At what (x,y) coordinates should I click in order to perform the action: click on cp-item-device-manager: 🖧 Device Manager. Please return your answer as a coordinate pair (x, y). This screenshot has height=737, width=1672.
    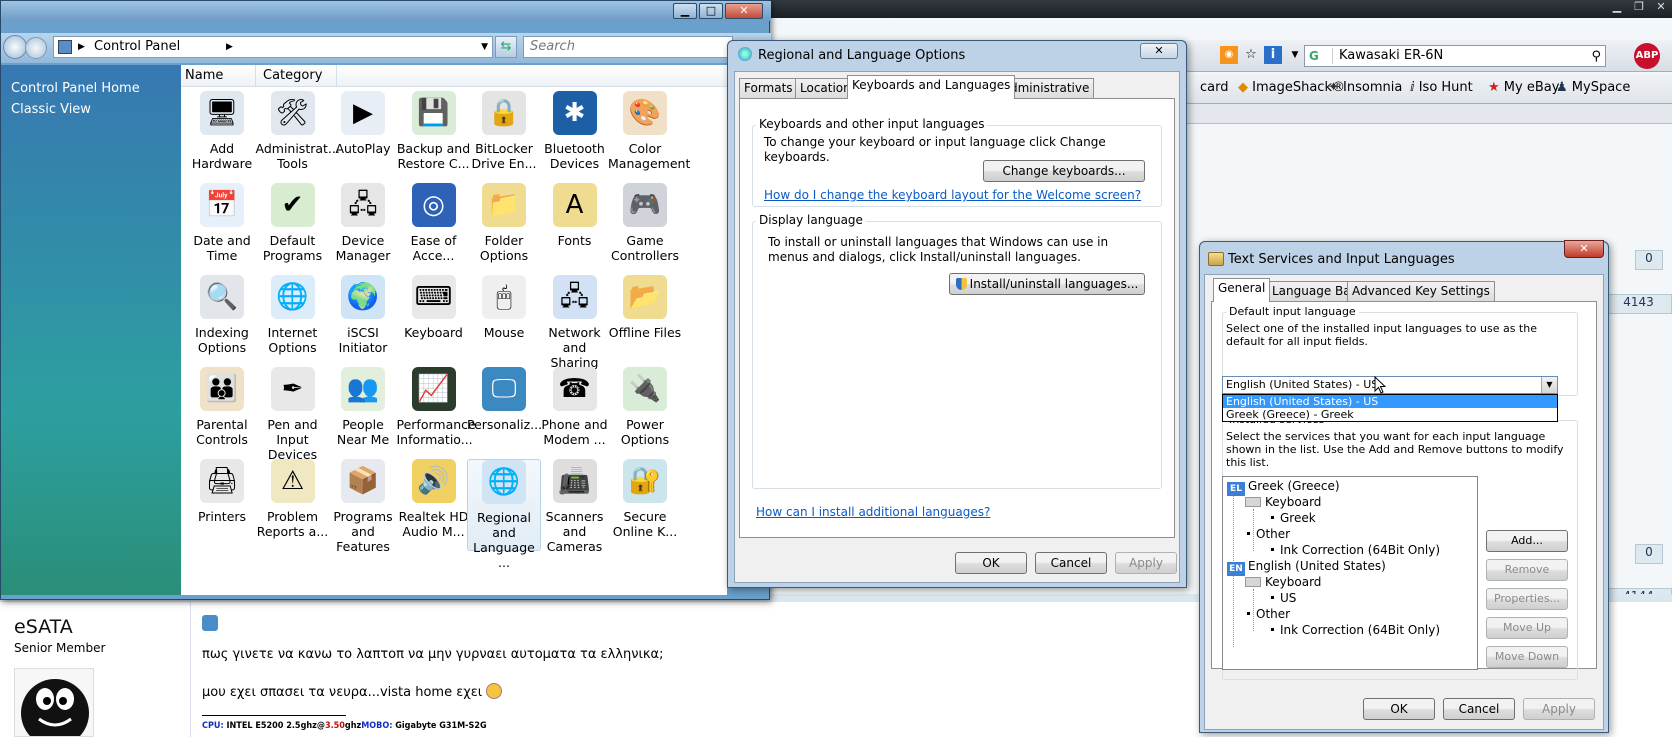
    Looking at the image, I should click on (363, 229).